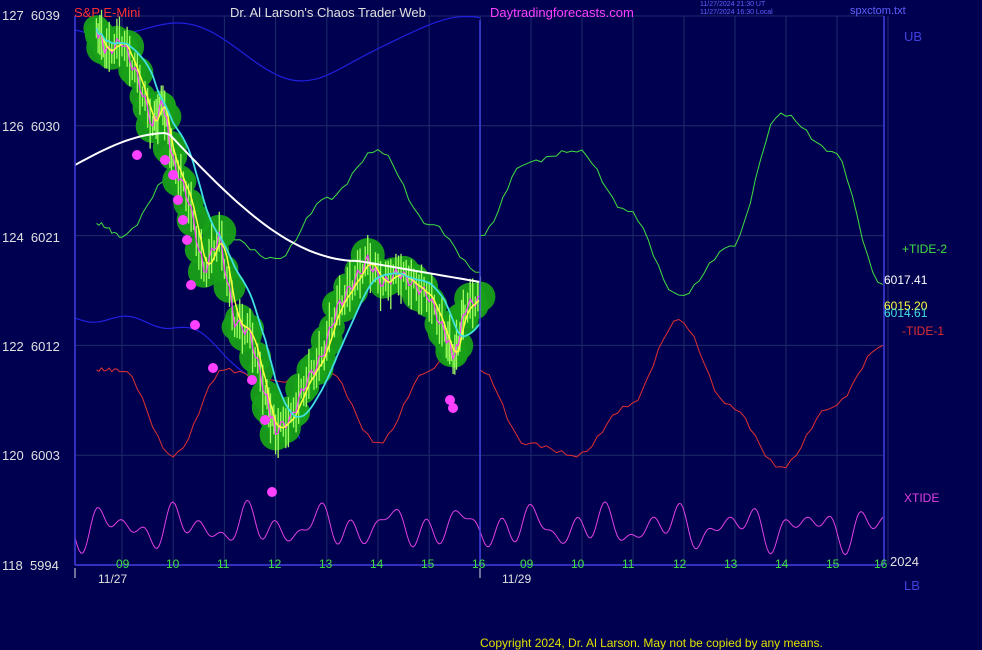 Image resolution: width=982 pixels, height=650 pixels. What do you see at coordinates (736, 12) in the screenshot?
I see `timestamp-local: 11/27/2024 16:30 Local` at bounding box center [736, 12].